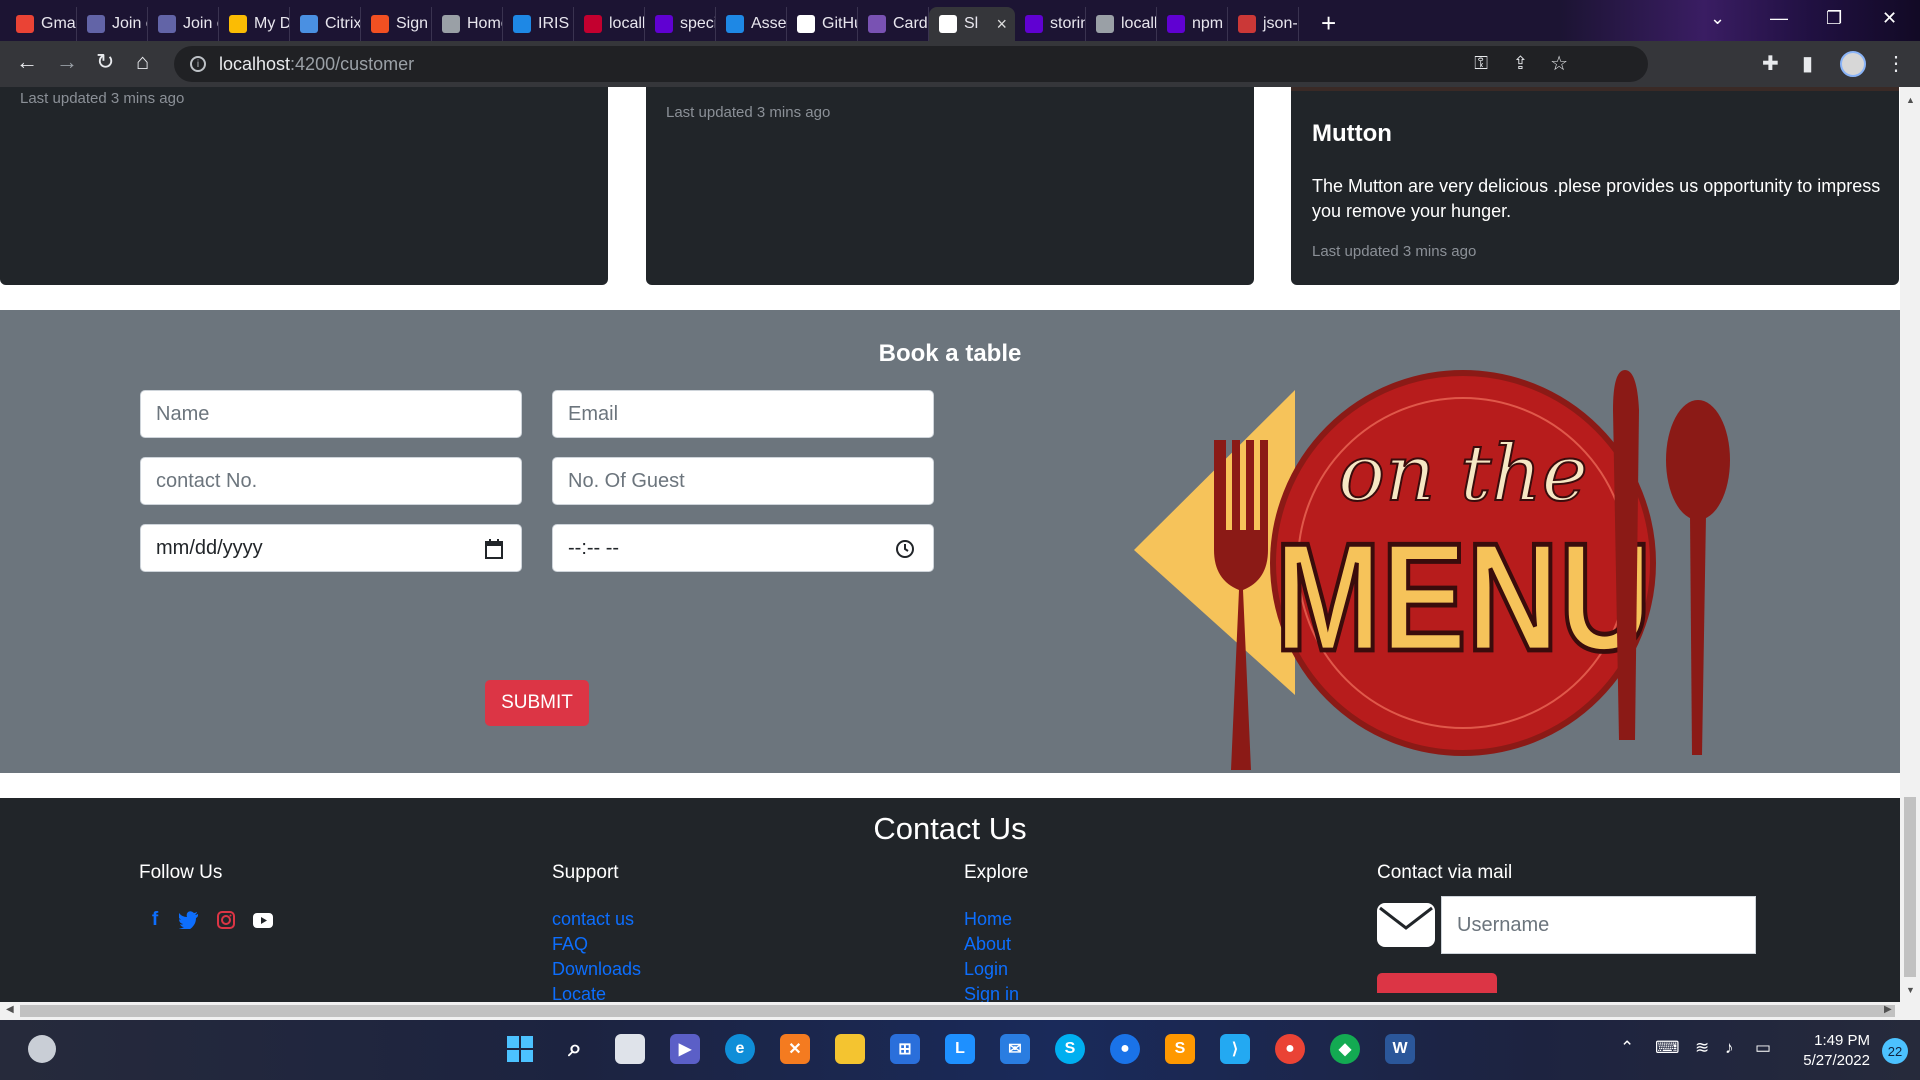 The height and width of the screenshot is (1080, 1920). What do you see at coordinates (1050, 24) in the screenshot?
I see `browser-tab: storin` at bounding box center [1050, 24].